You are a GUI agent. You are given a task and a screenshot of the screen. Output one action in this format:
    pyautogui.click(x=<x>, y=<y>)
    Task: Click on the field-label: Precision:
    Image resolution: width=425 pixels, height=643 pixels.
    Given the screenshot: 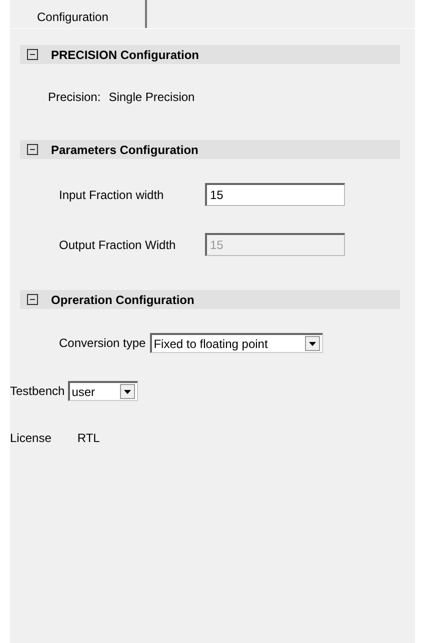 What is the action you would take?
    pyautogui.click(x=74, y=97)
    